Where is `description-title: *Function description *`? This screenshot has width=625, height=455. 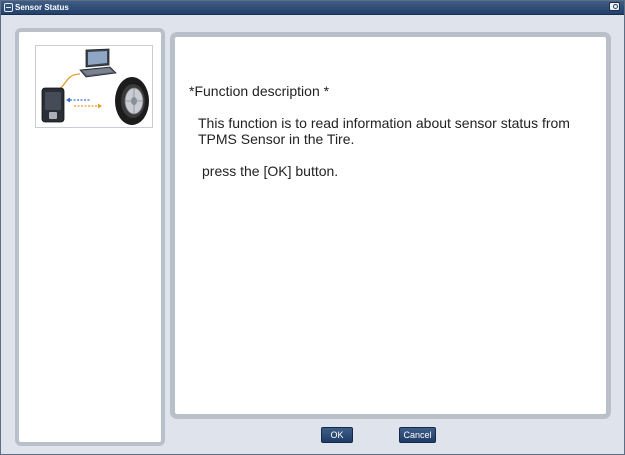 description-title: *Function description * is located at coordinates (259, 91).